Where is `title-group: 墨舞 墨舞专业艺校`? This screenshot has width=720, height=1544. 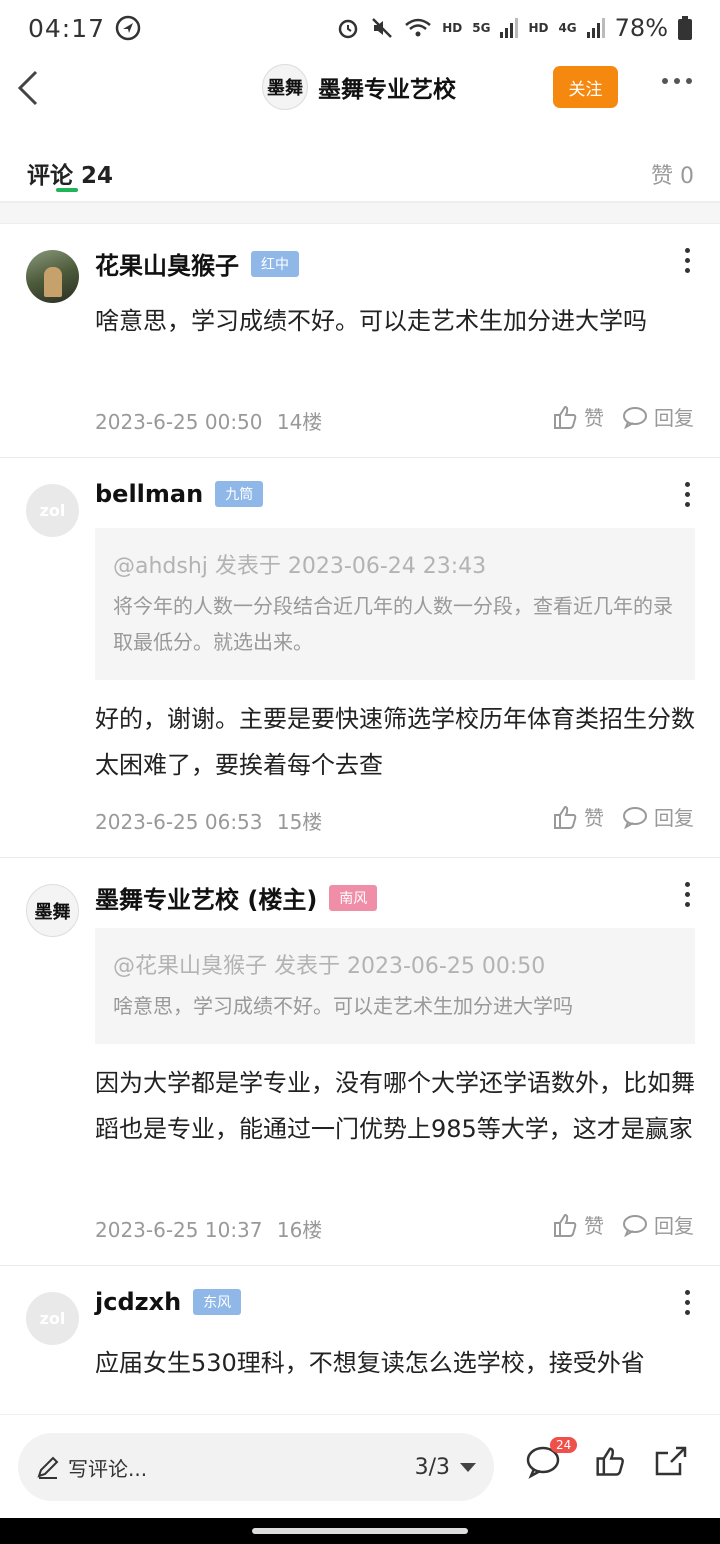 title-group: 墨舞 墨舞专业艺校 is located at coordinates (359, 87).